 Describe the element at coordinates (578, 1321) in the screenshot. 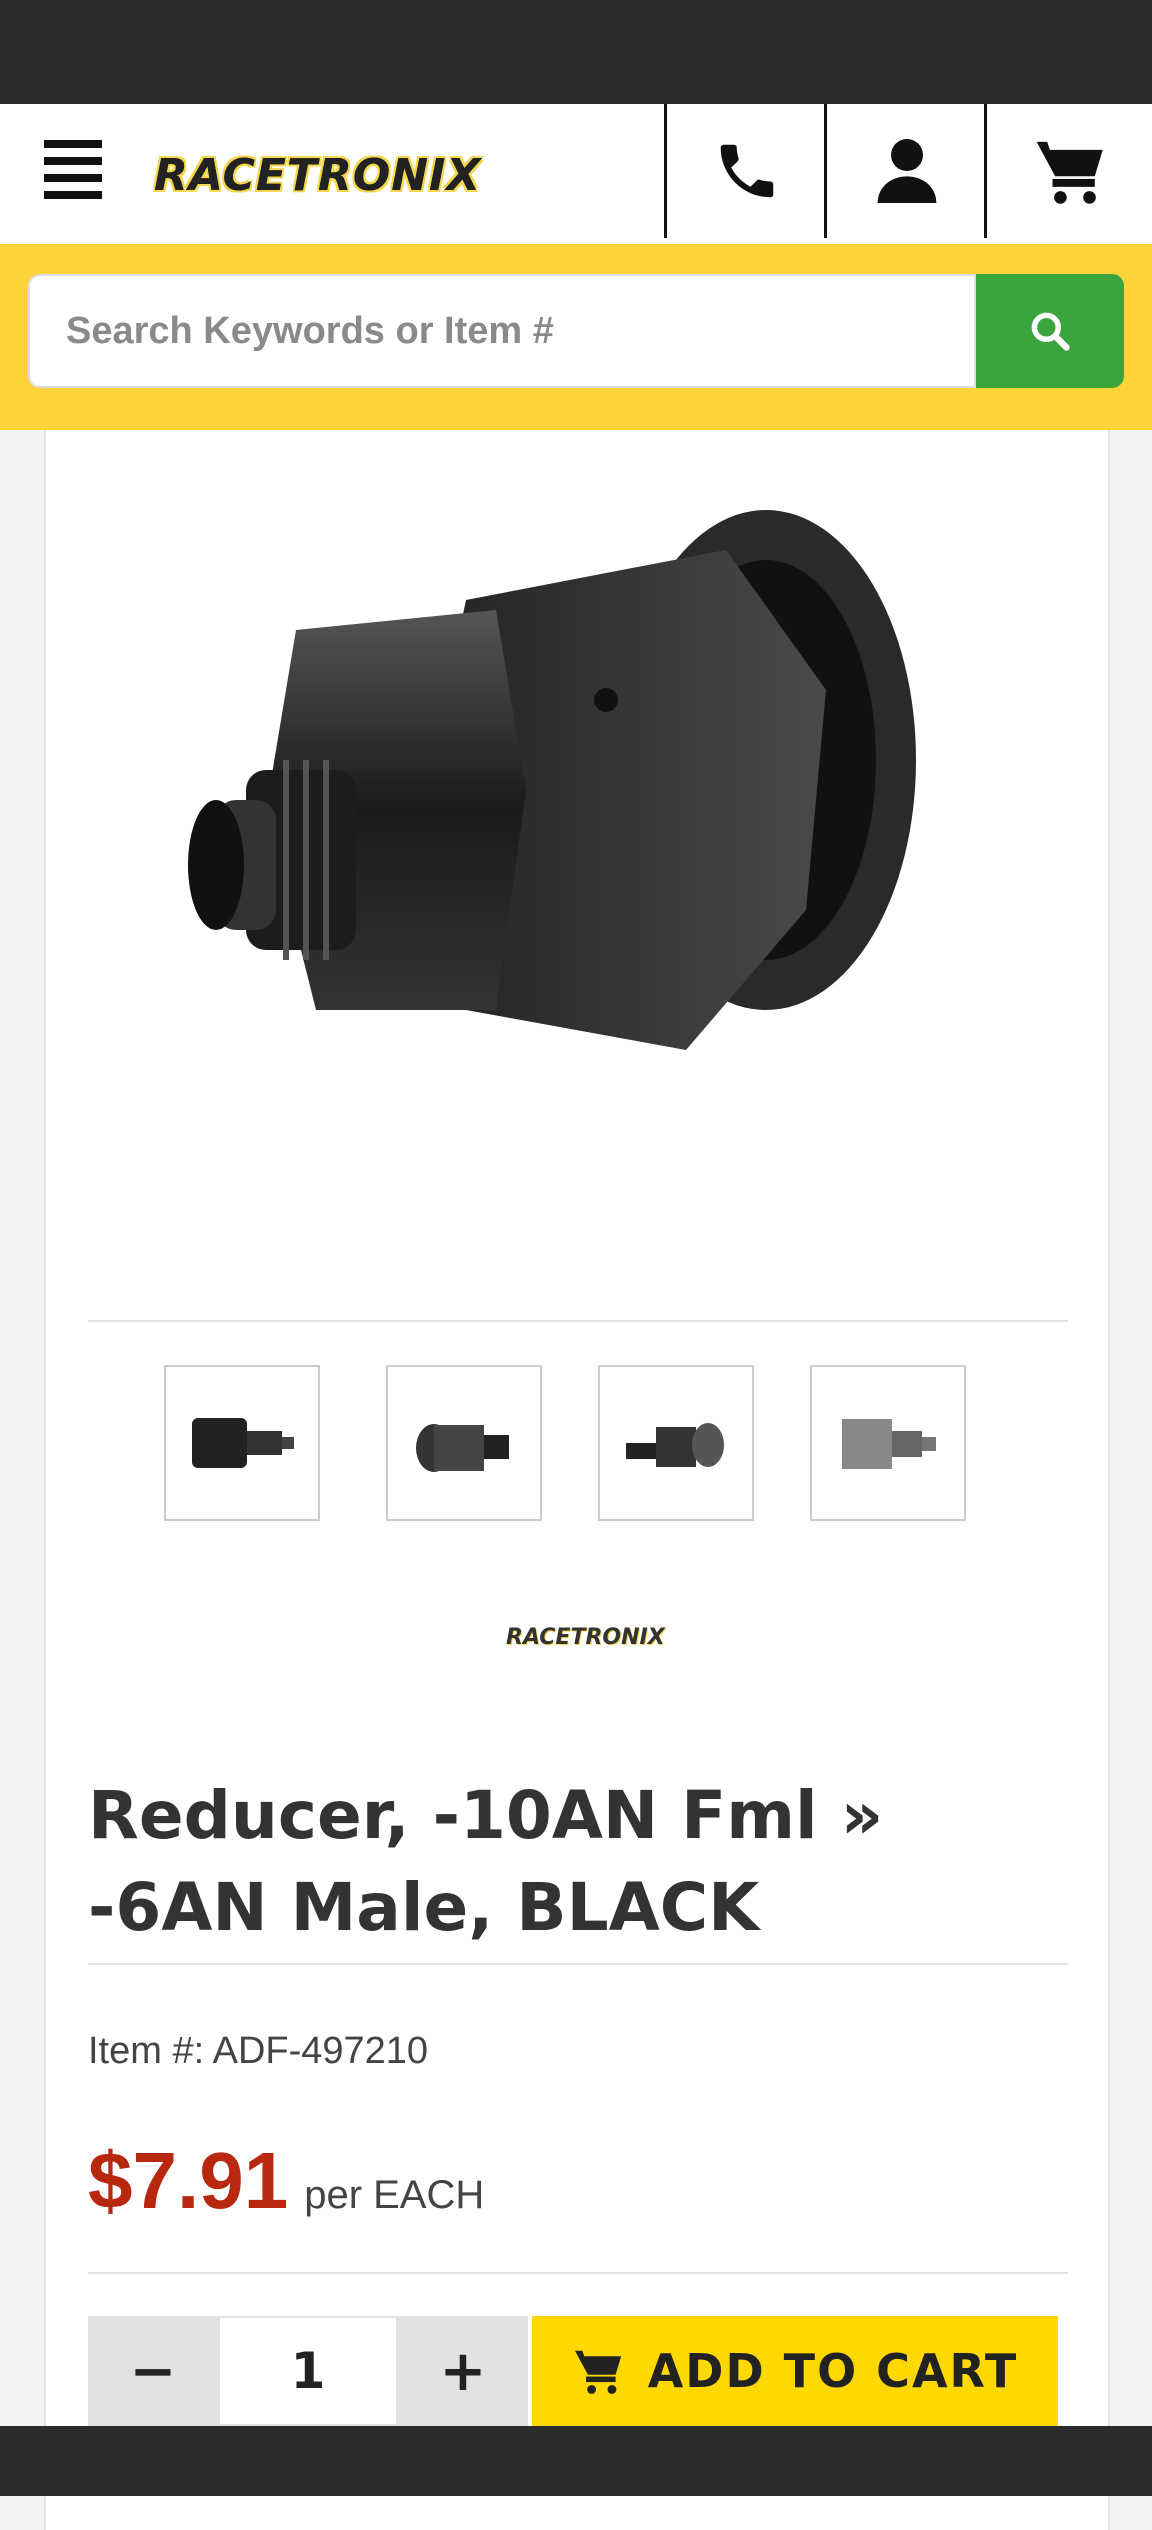

I see `image-divider` at that location.